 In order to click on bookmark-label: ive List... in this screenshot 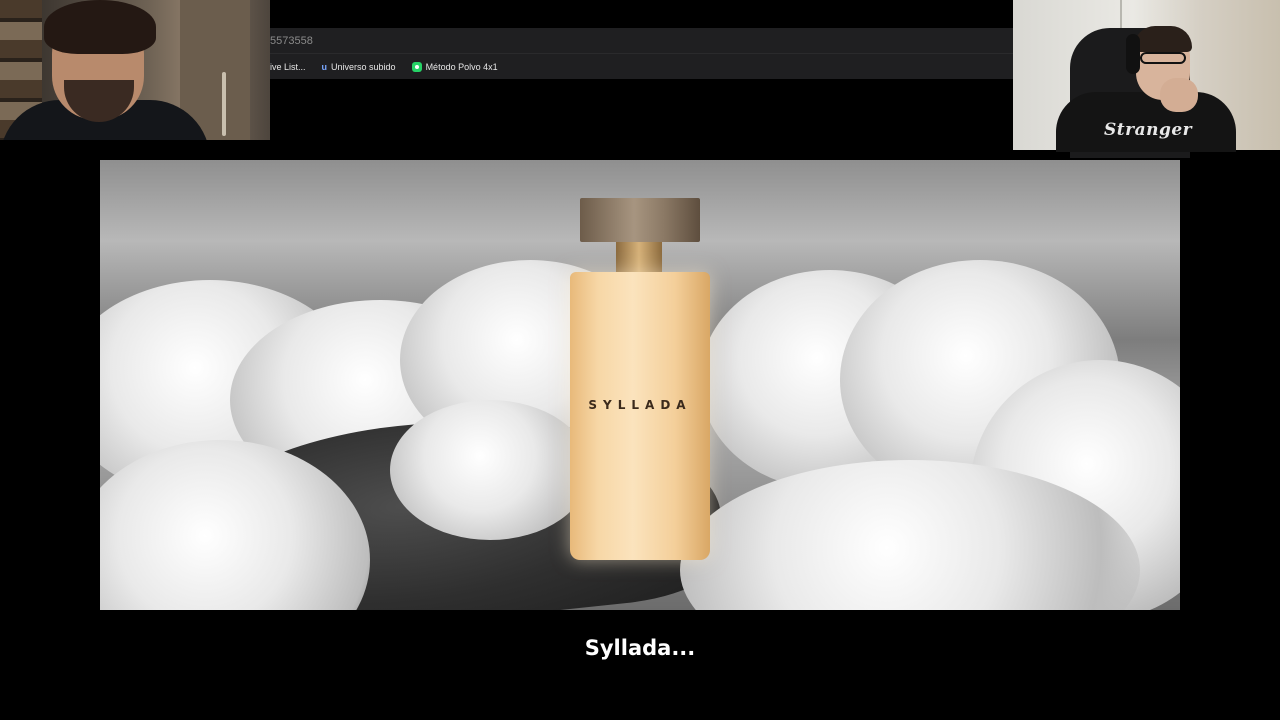, I will do `click(288, 66)`.